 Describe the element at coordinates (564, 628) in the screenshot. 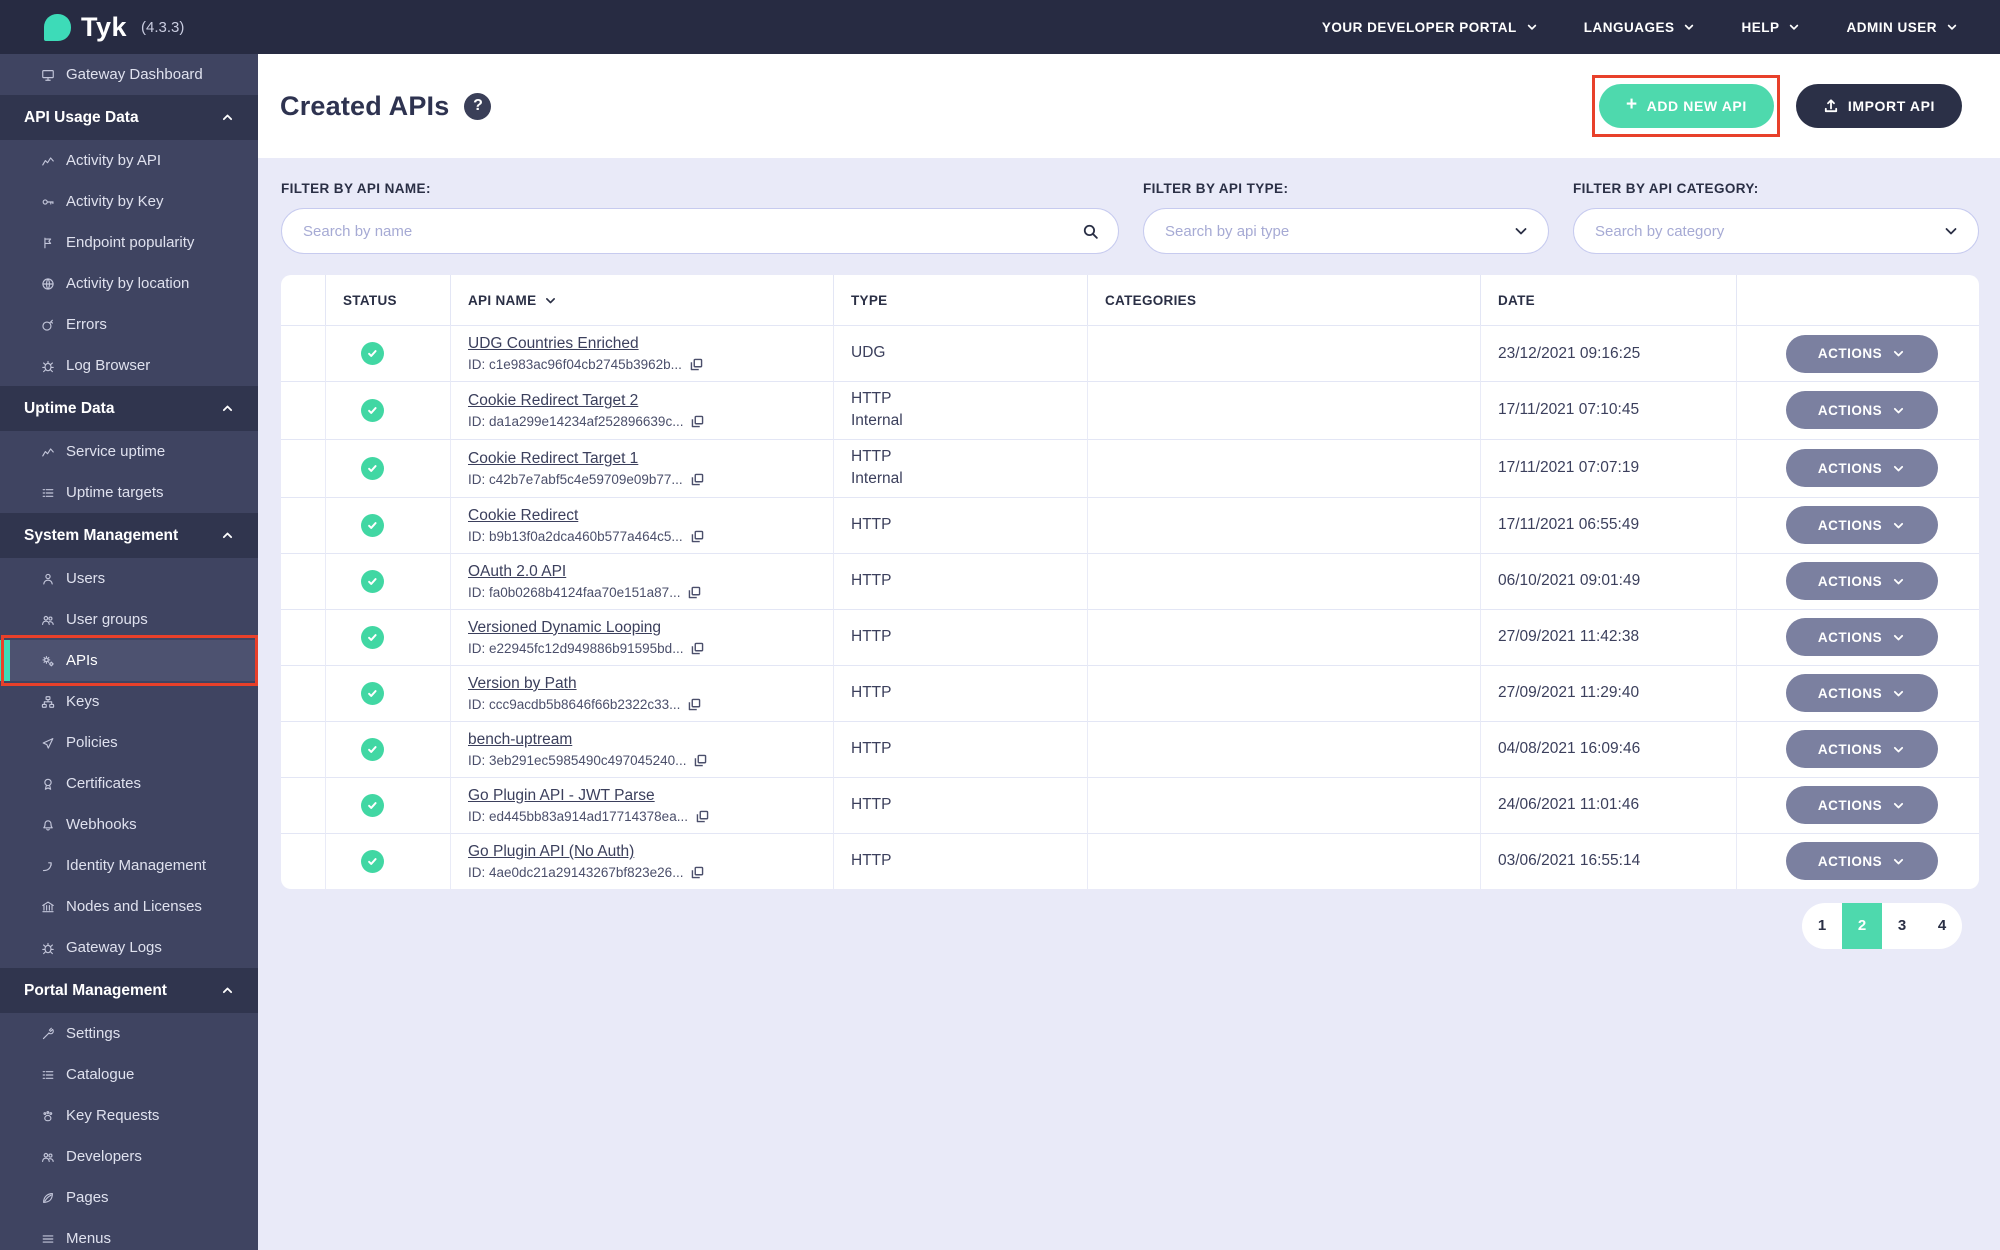

I see `api-name-link: Versioned Dynamic Looping` at that location.